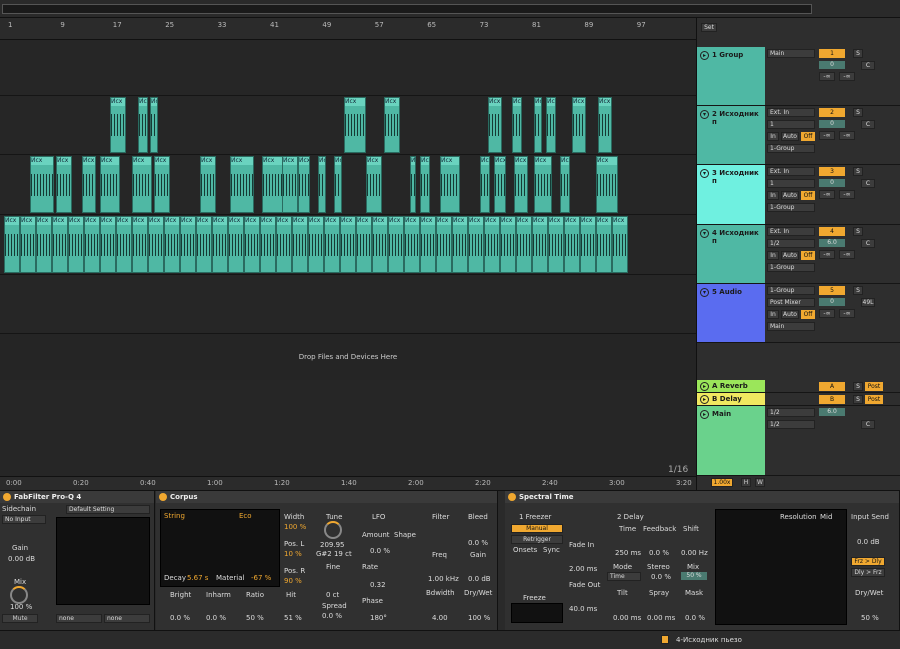 The width and height of the screenshot is (900, 649). What do you see at coordinates (537, 528) in the screenshot?
I see `manual-button: Manual` at bounding box center [537, 528].